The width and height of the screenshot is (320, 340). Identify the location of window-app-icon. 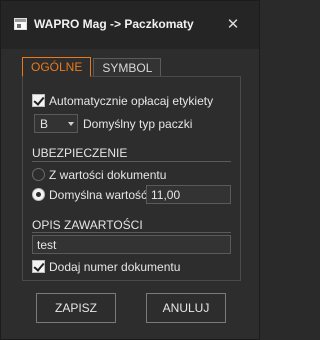
(20, 24).